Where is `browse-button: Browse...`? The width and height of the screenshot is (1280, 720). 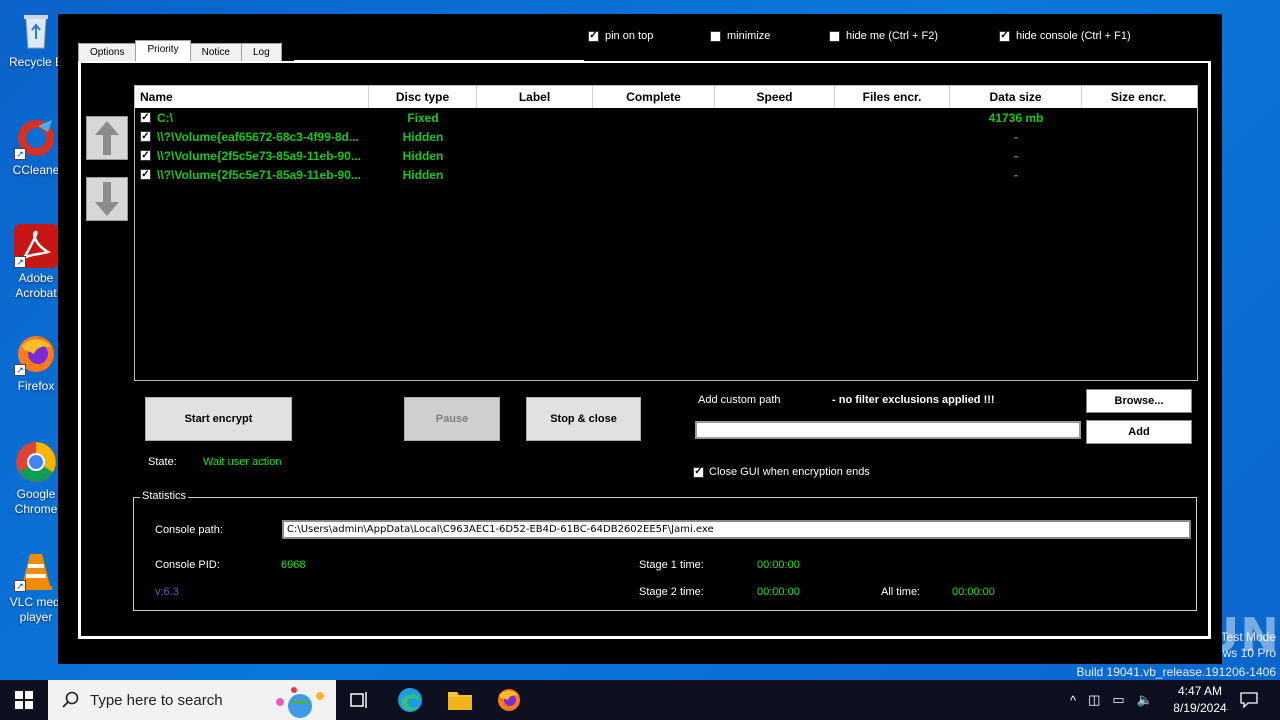
browse-button: Browse... is located at coordinates (1139, 401).